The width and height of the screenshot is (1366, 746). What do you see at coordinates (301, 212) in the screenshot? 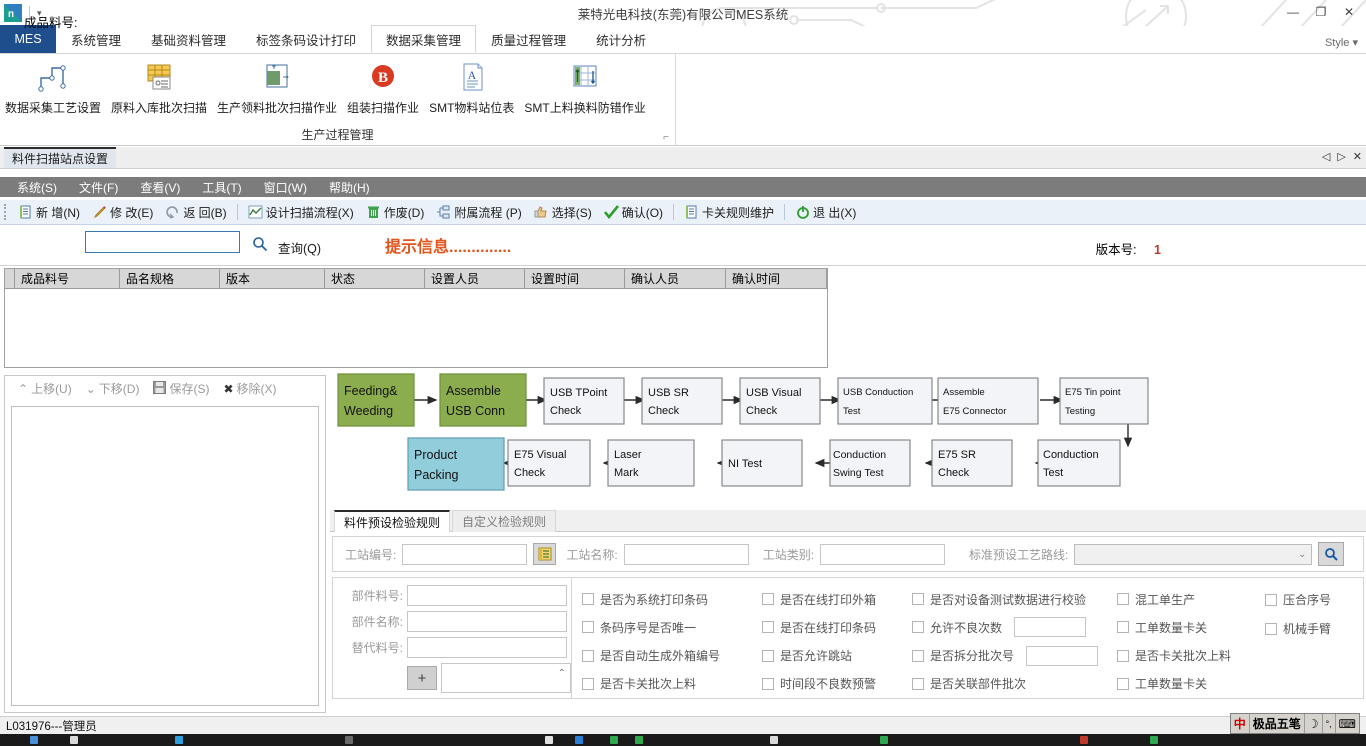
I see `toolbar-design-flow-button: 设计扫描流程(X)` at bounding box center [301, 212].